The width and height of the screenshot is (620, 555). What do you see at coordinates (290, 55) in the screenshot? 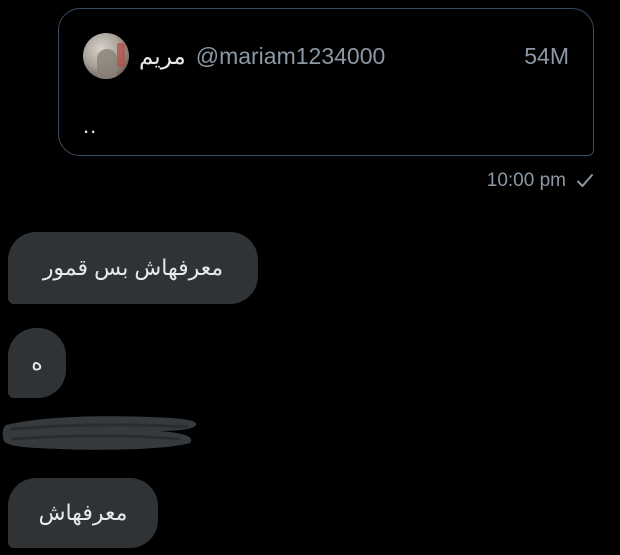
I see `user-handle: @mariam1234000` at bounding box center [290, 55].